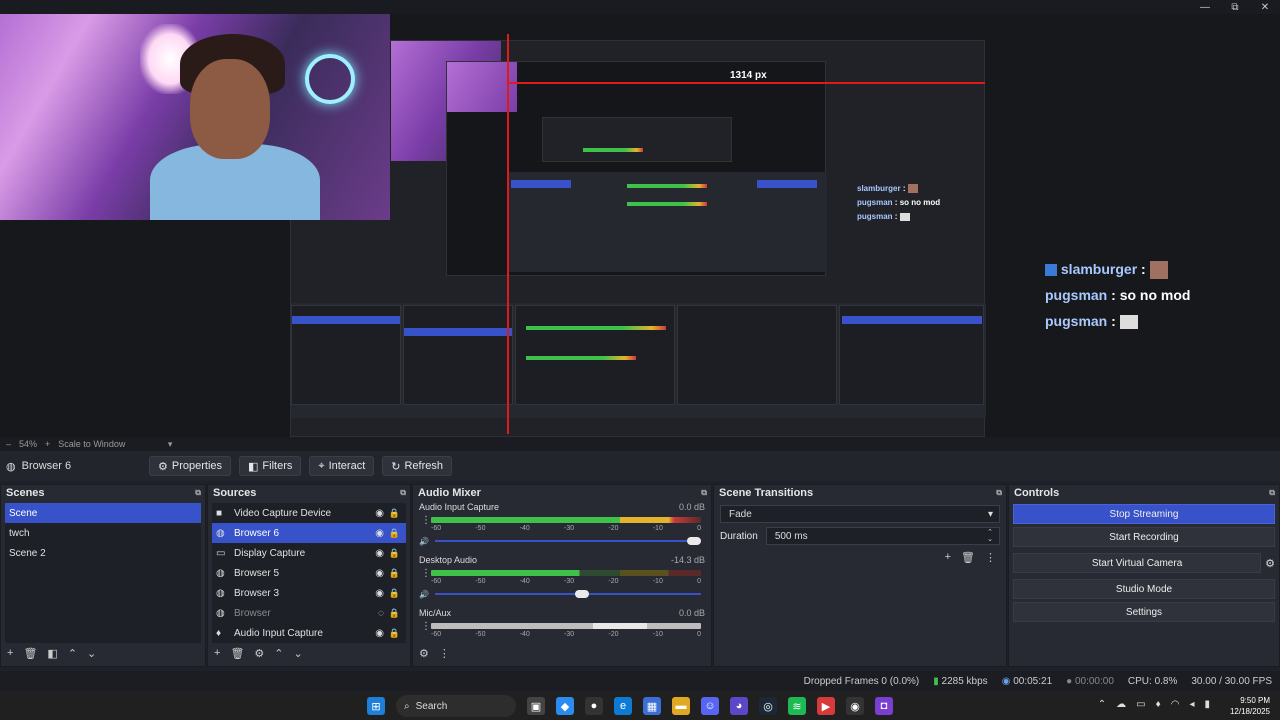 The width and height of the screenshot is (1280, 720). I want to click on copilot-icon: ◆, so click(565, 706).